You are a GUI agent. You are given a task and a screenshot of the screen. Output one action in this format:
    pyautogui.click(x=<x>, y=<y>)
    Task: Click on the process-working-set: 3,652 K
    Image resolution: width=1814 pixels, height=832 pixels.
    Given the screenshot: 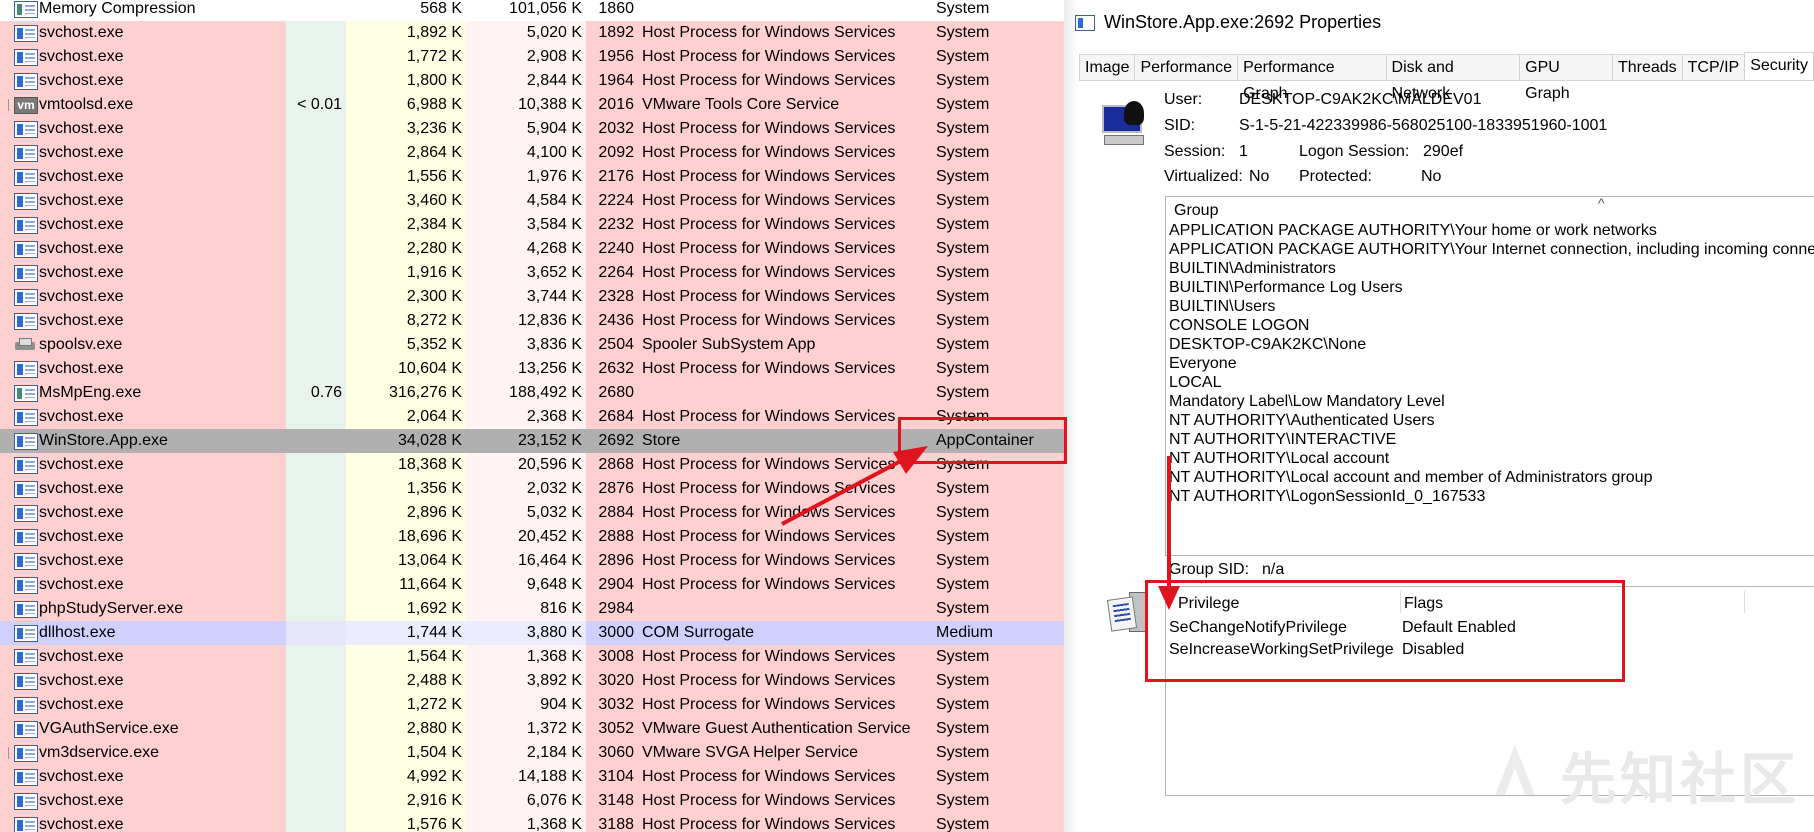 What is the action you would take?
    pyautogui.click(x=526, y=273)
    